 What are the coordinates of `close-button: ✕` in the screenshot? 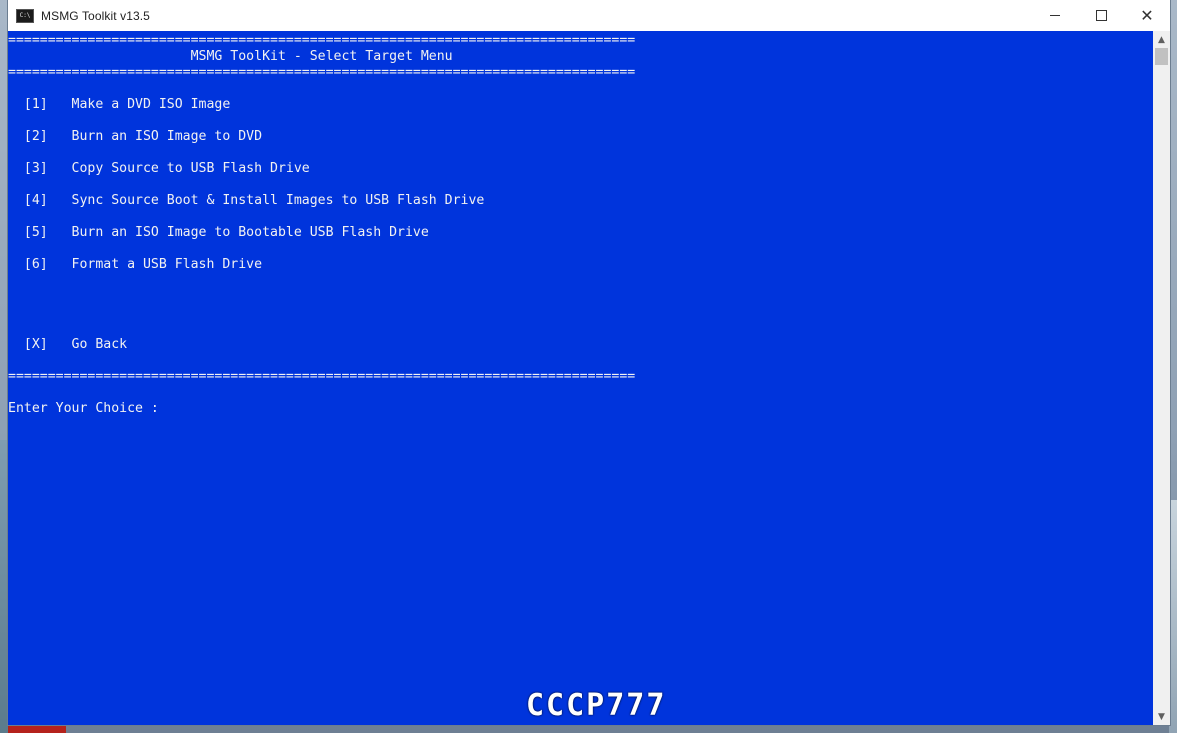 It's located at (1147, 15).